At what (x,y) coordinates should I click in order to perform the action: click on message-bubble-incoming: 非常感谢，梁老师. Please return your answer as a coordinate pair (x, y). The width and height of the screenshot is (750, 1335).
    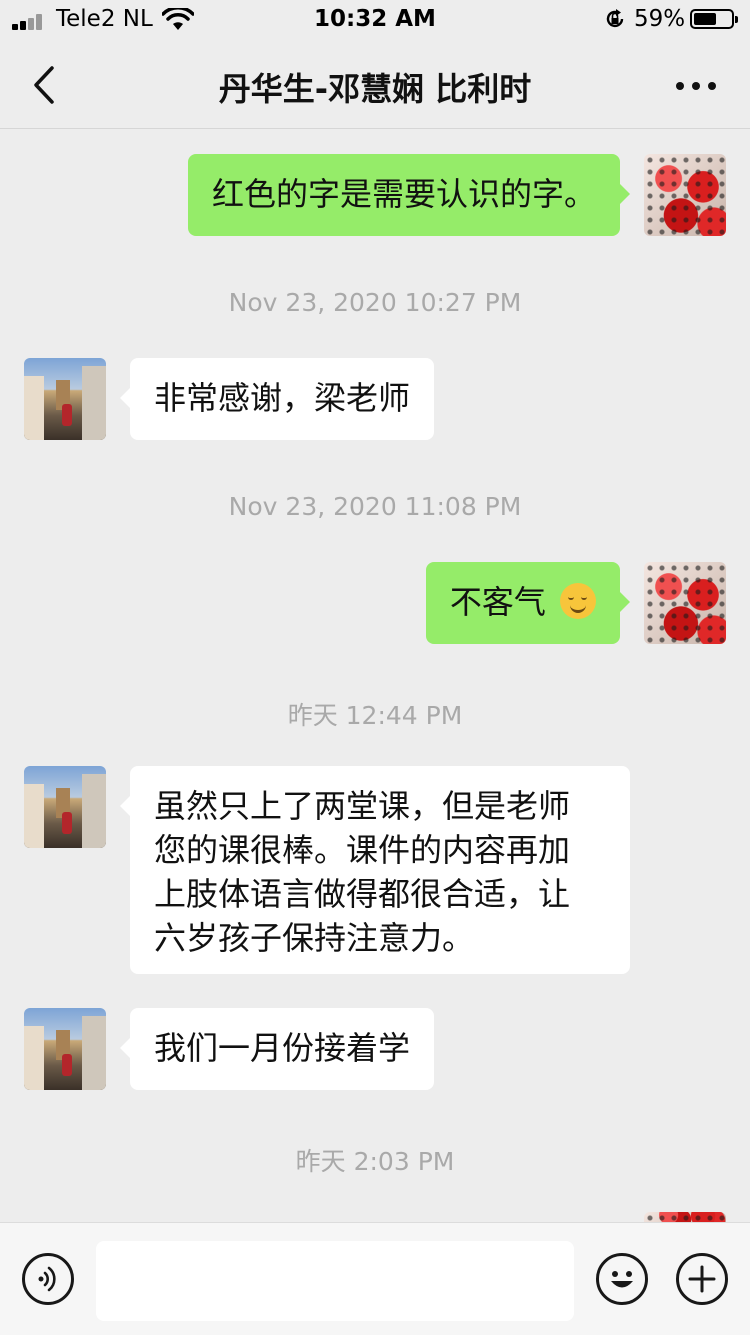
    Looking at the image, I should click on (277, 399).